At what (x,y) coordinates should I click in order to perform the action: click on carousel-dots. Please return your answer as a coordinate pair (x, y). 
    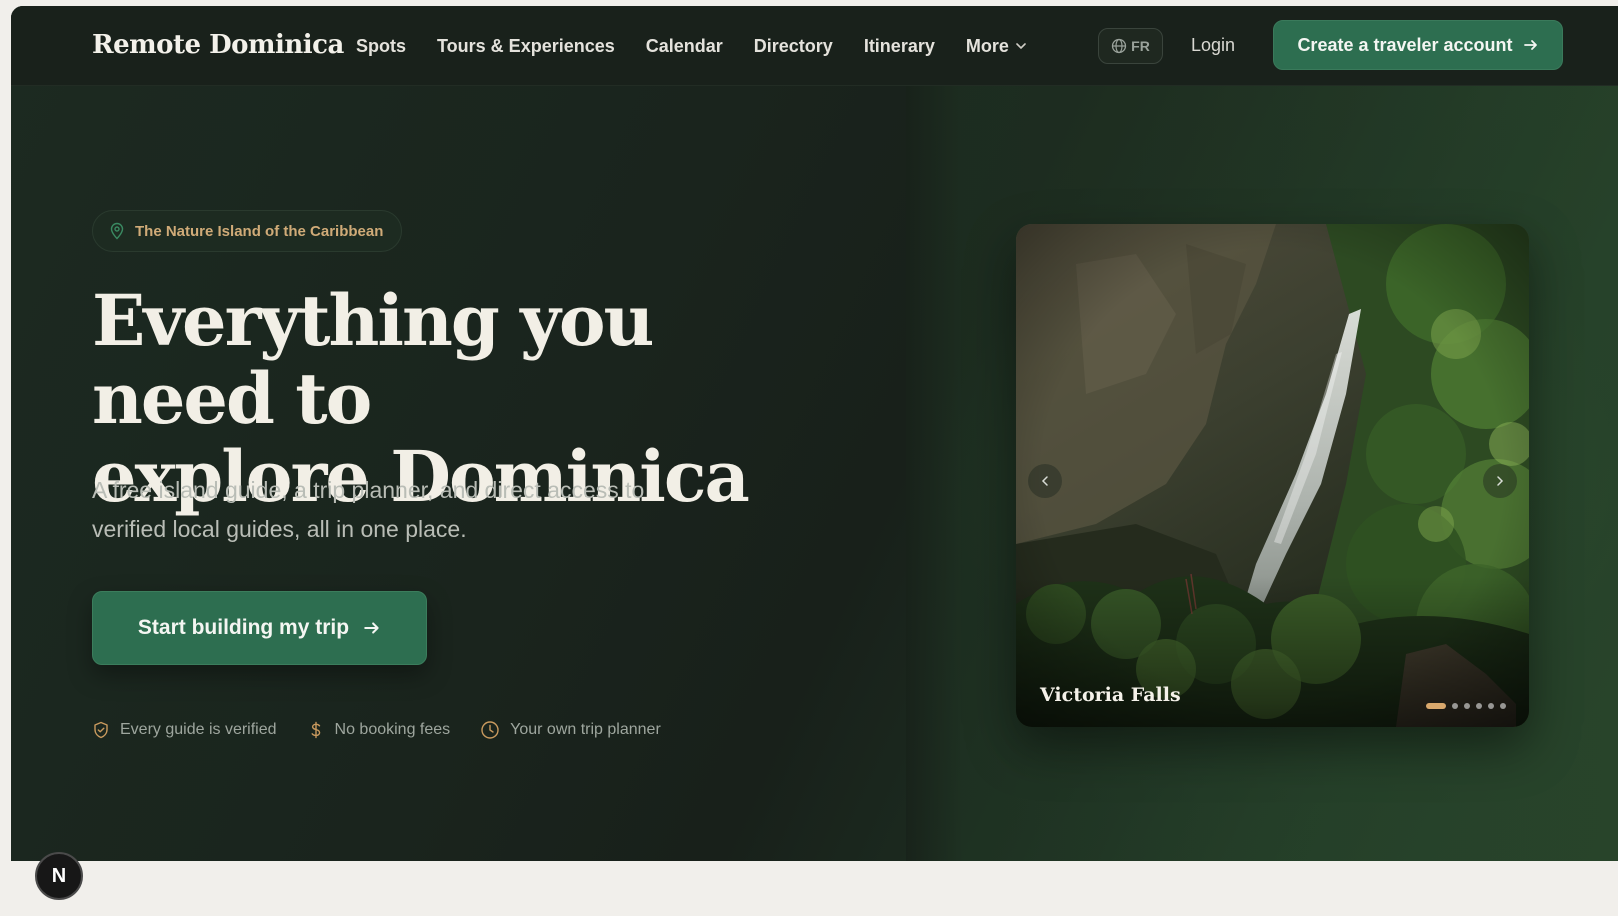
    Looking at the image, I should click on (1466, 706).